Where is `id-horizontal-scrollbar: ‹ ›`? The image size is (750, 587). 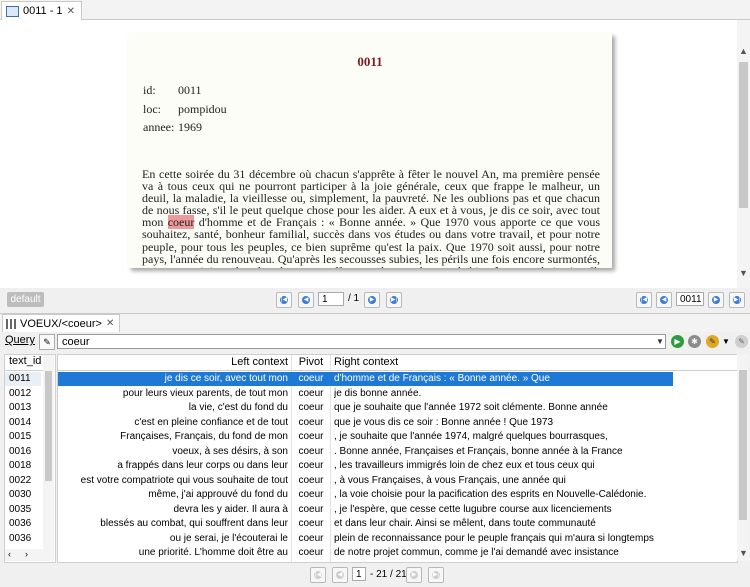
id-horizontal-scrollbar: ‹ › is located at coordinates (29, 555).